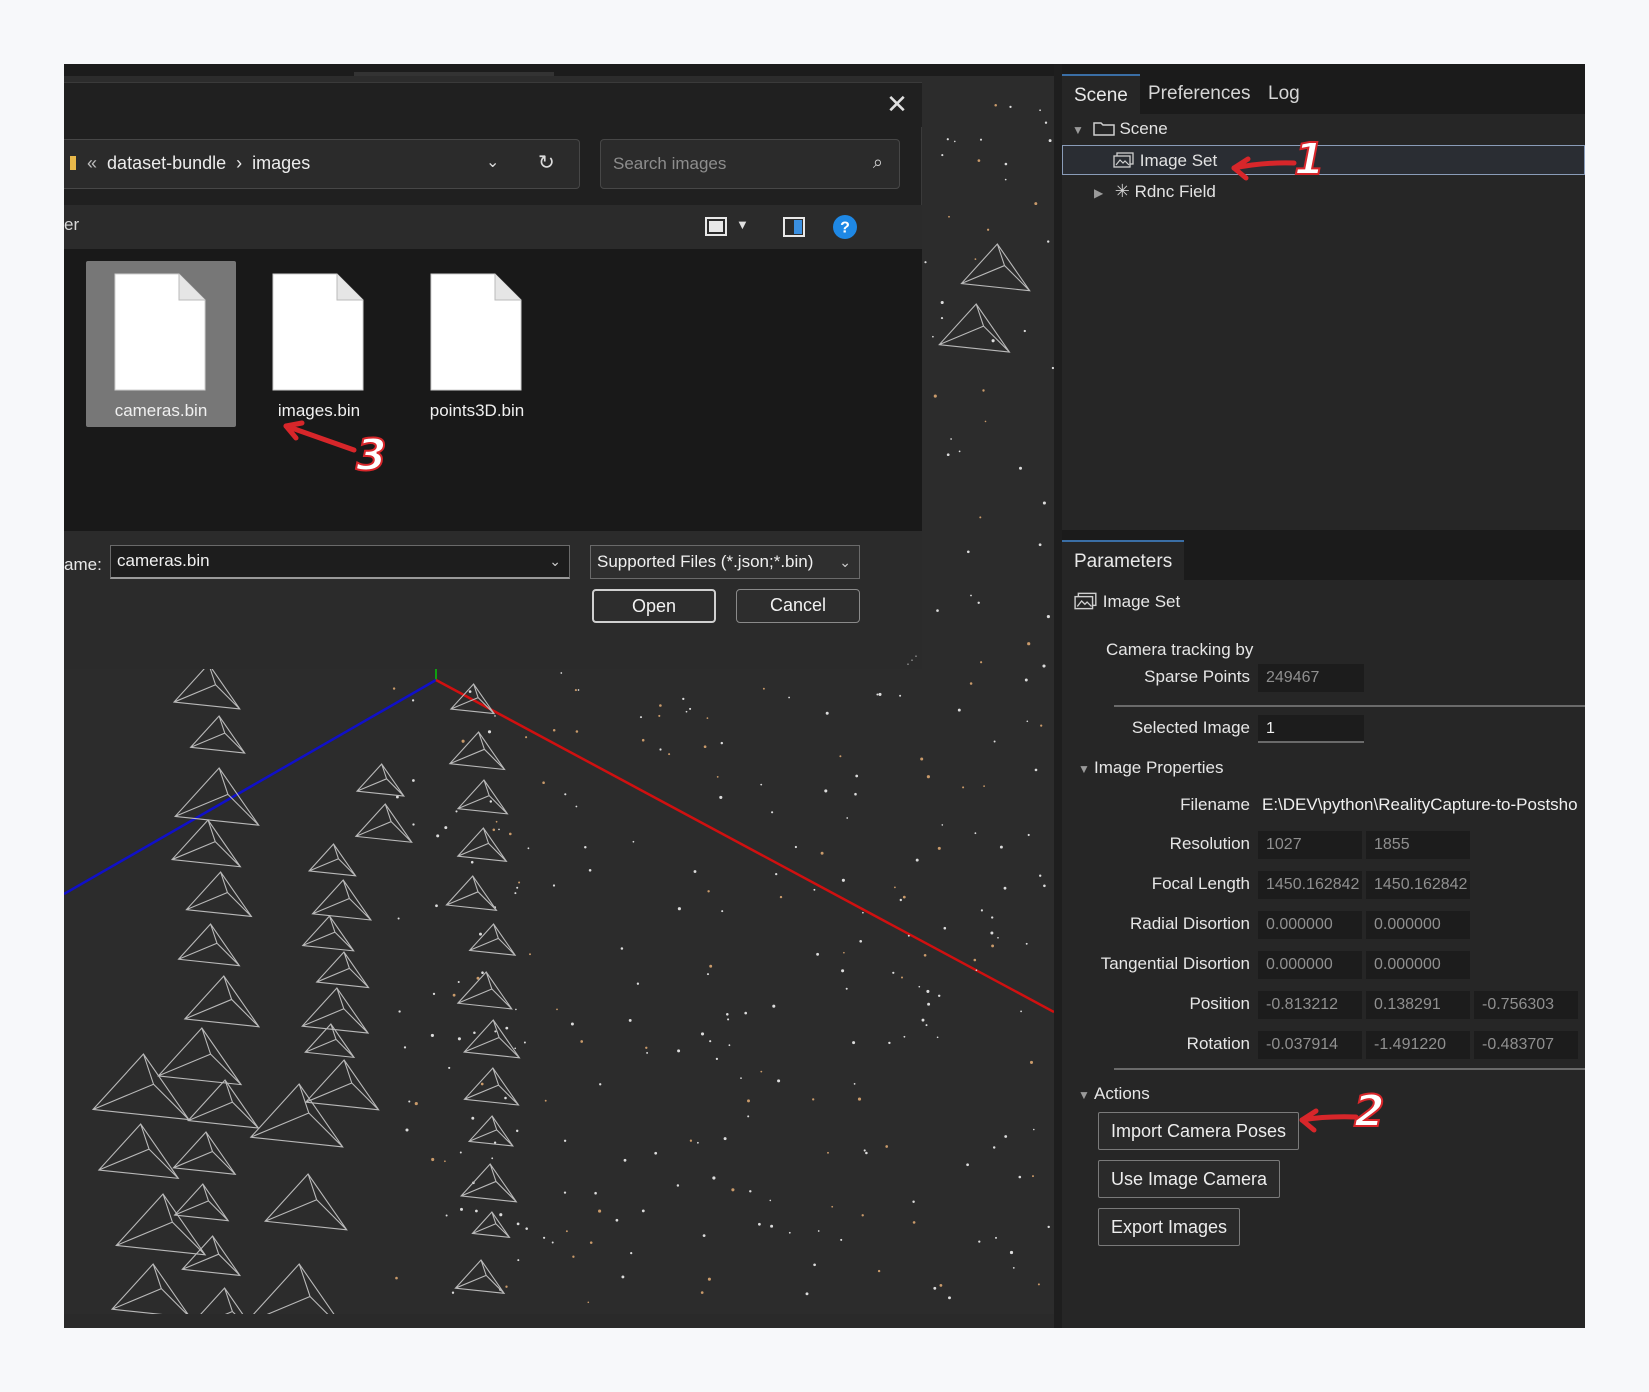  I want to click on annotation-number-3: 3, so click(371, 455).